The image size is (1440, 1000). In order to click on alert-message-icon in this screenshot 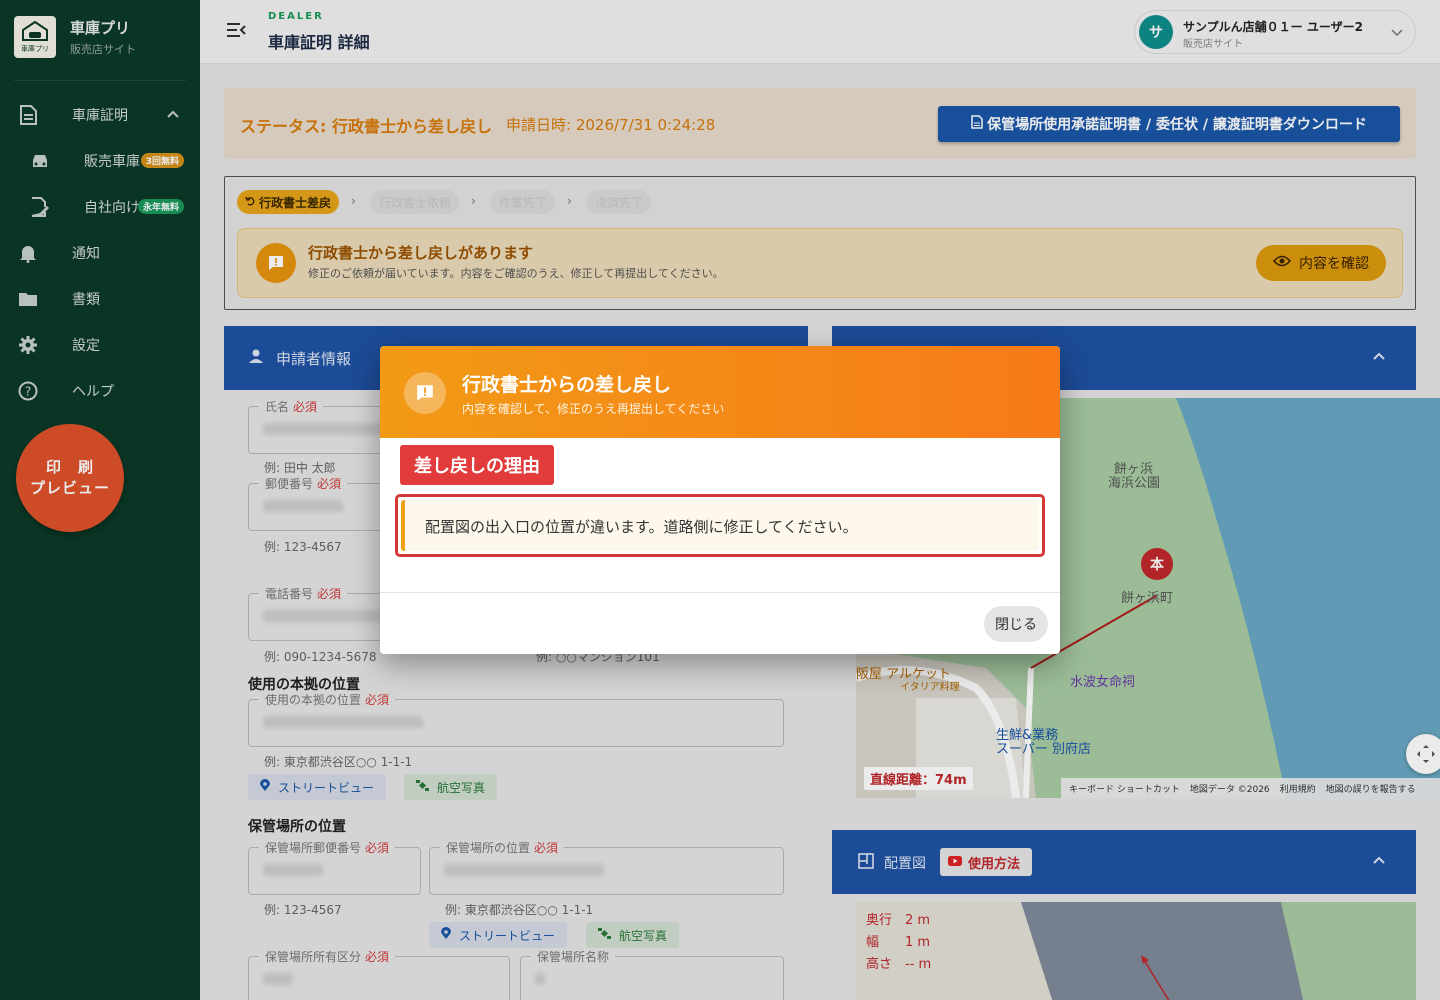, I will do `click(425, 393)`.